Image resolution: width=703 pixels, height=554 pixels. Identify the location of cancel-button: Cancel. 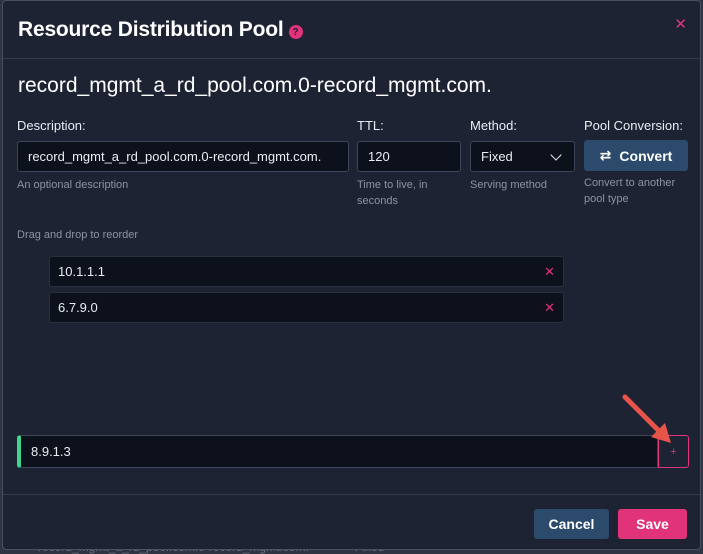
(571, 524).